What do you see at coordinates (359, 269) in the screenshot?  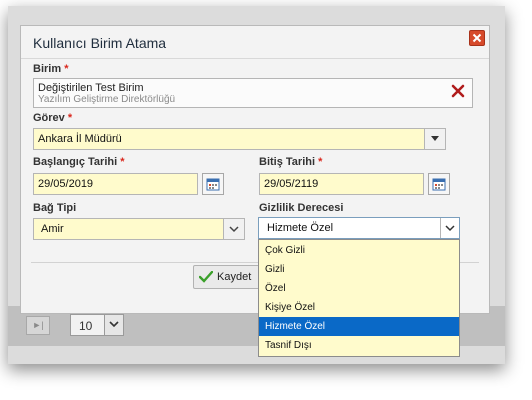 I see `dropdown-option: Gizli` at bounding box center [359, 269].